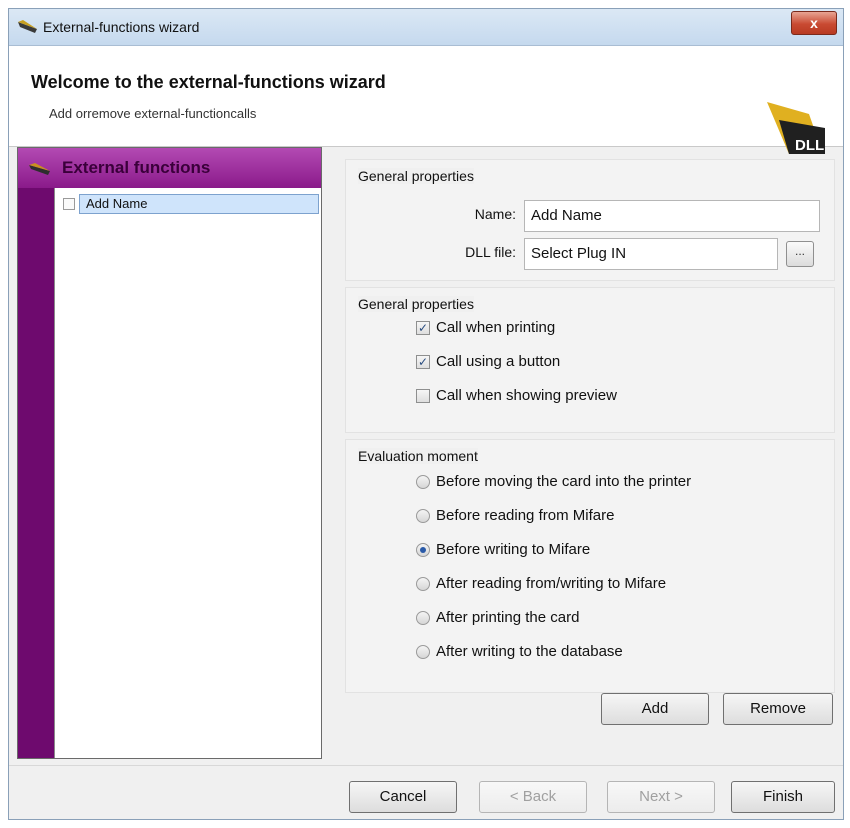  What do you see at coordinates (661, 797) in the screenshot?
I see `next-button: Next >` at bounding box center [661, 797].